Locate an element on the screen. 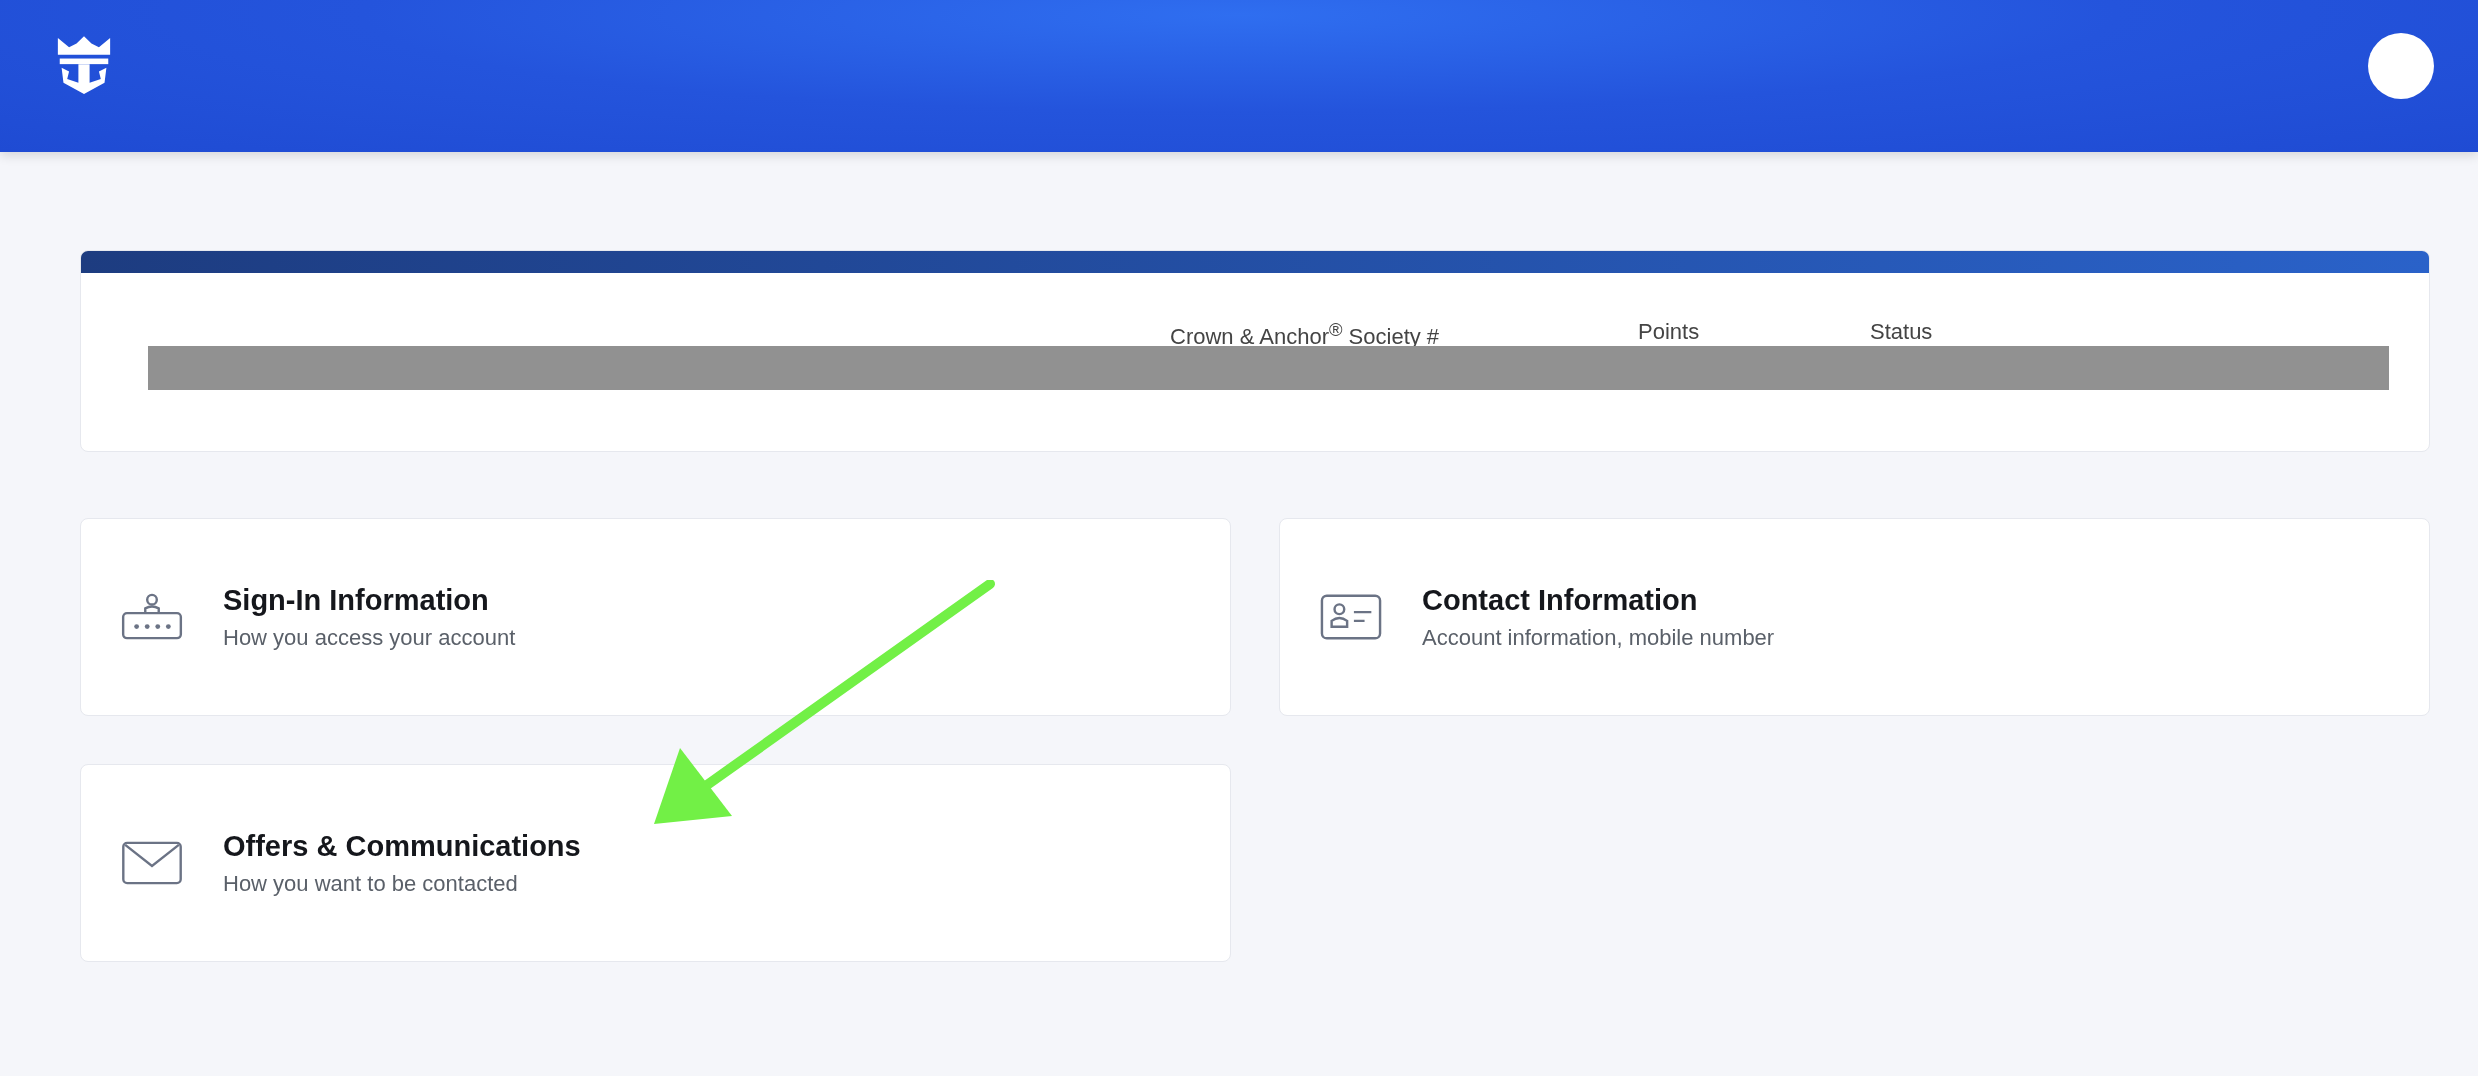 This screenshot has height=1076, width=2478. id-card-icon is located at coordinates (1351, 617).